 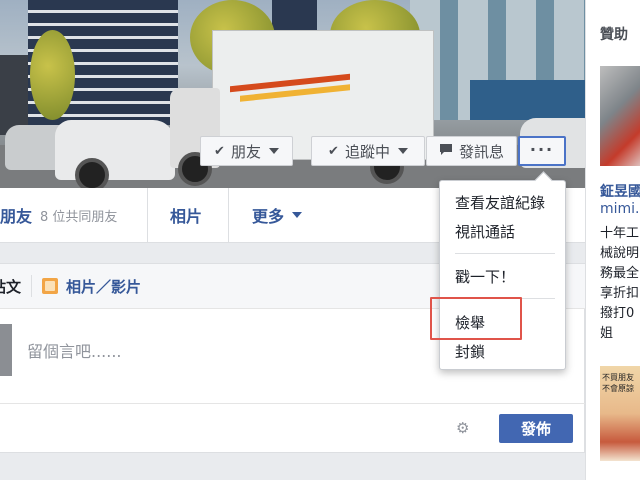 I want to click on message-button: 發訊息, so click(x=471, y=151).